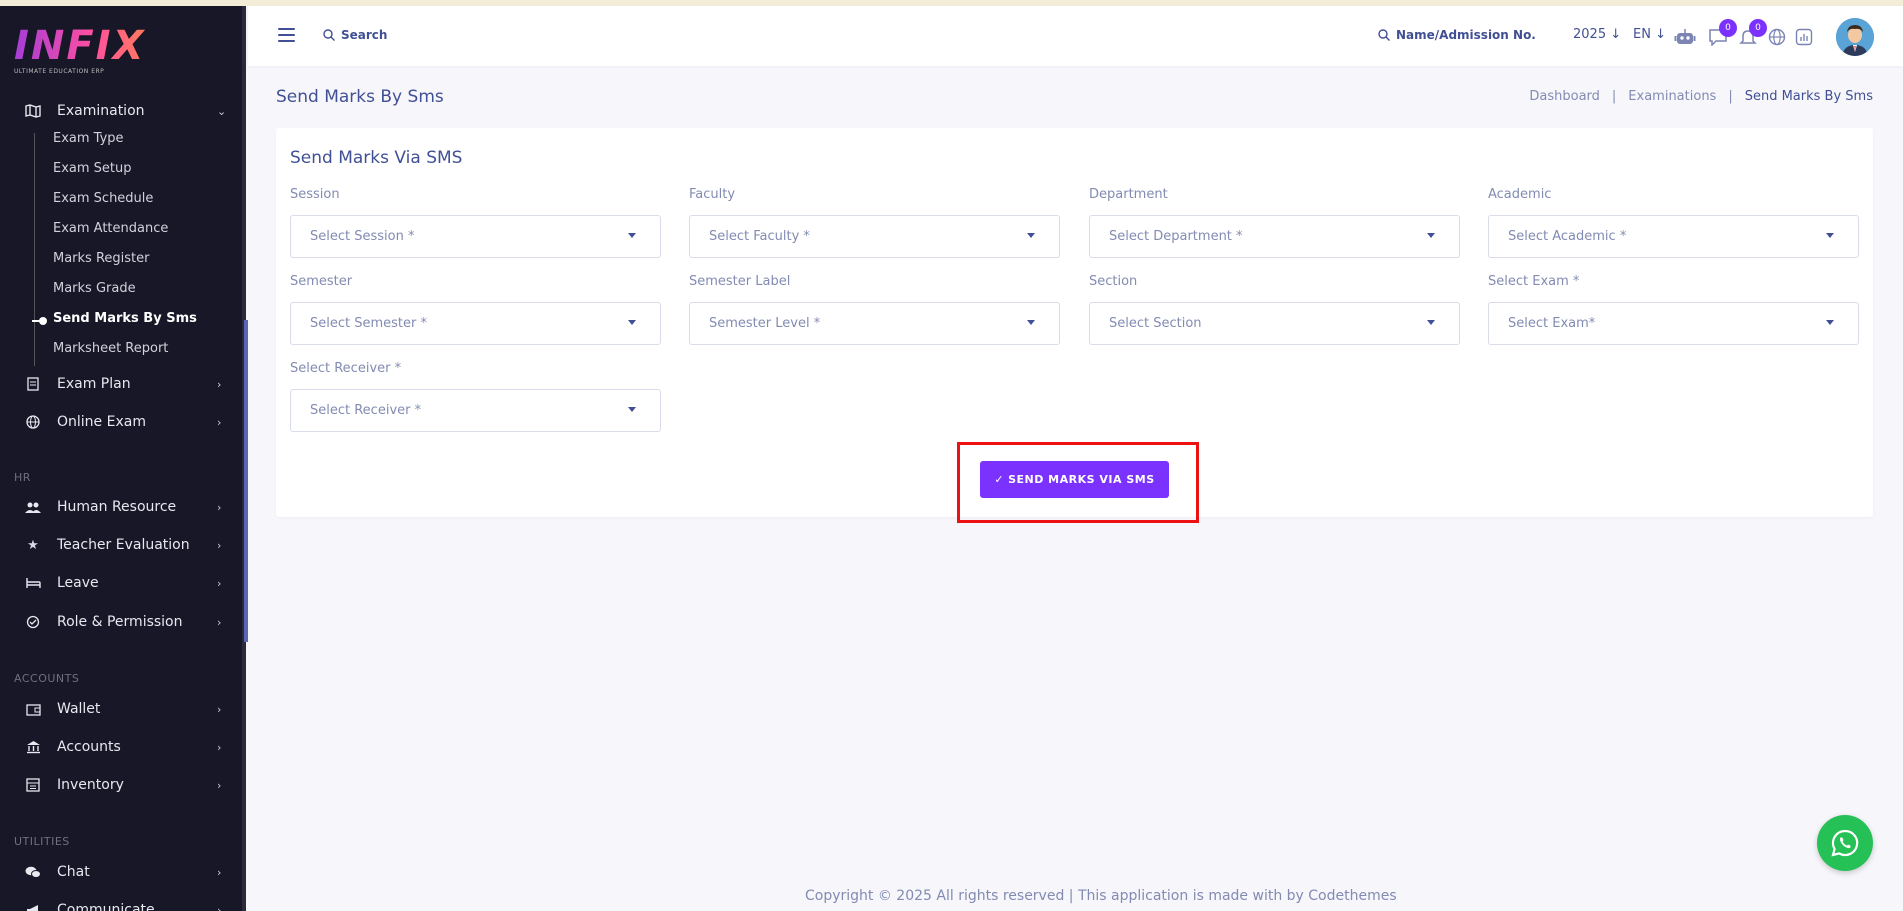 The image size is (1903, 911). I want to click on semester-level-select: Semester Level *, so click(874, 323).